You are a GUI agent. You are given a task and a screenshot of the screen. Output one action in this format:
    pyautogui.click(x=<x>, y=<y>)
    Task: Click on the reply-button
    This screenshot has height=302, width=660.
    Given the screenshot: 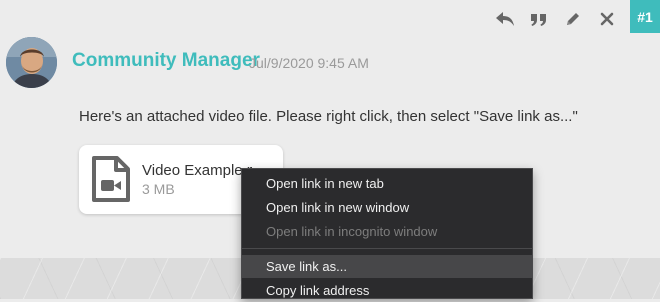 What is the action you would take?
    pyautogui.click(x=505, y=19)
    